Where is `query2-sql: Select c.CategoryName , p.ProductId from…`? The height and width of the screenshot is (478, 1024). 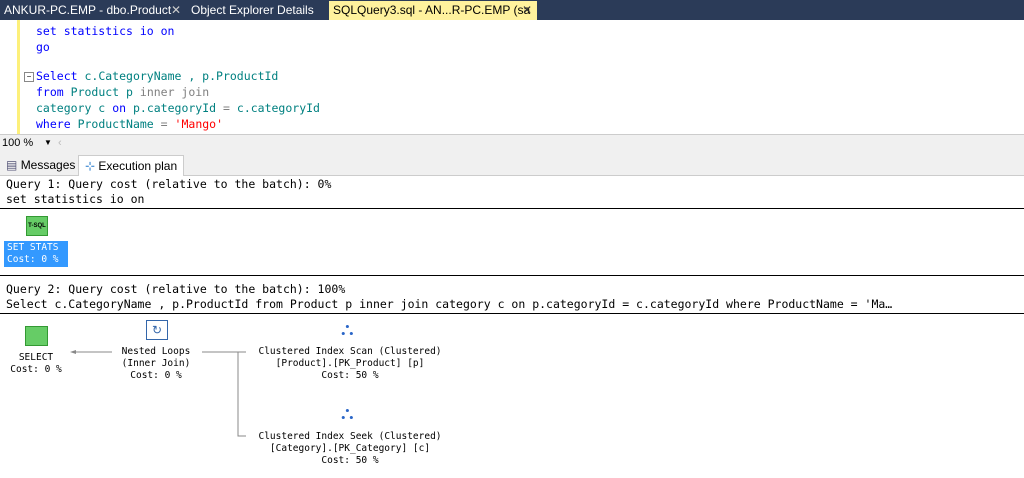
query2-sql: Select c.CategoryName , p.ProductId from… is located at coordinates (449, 304).